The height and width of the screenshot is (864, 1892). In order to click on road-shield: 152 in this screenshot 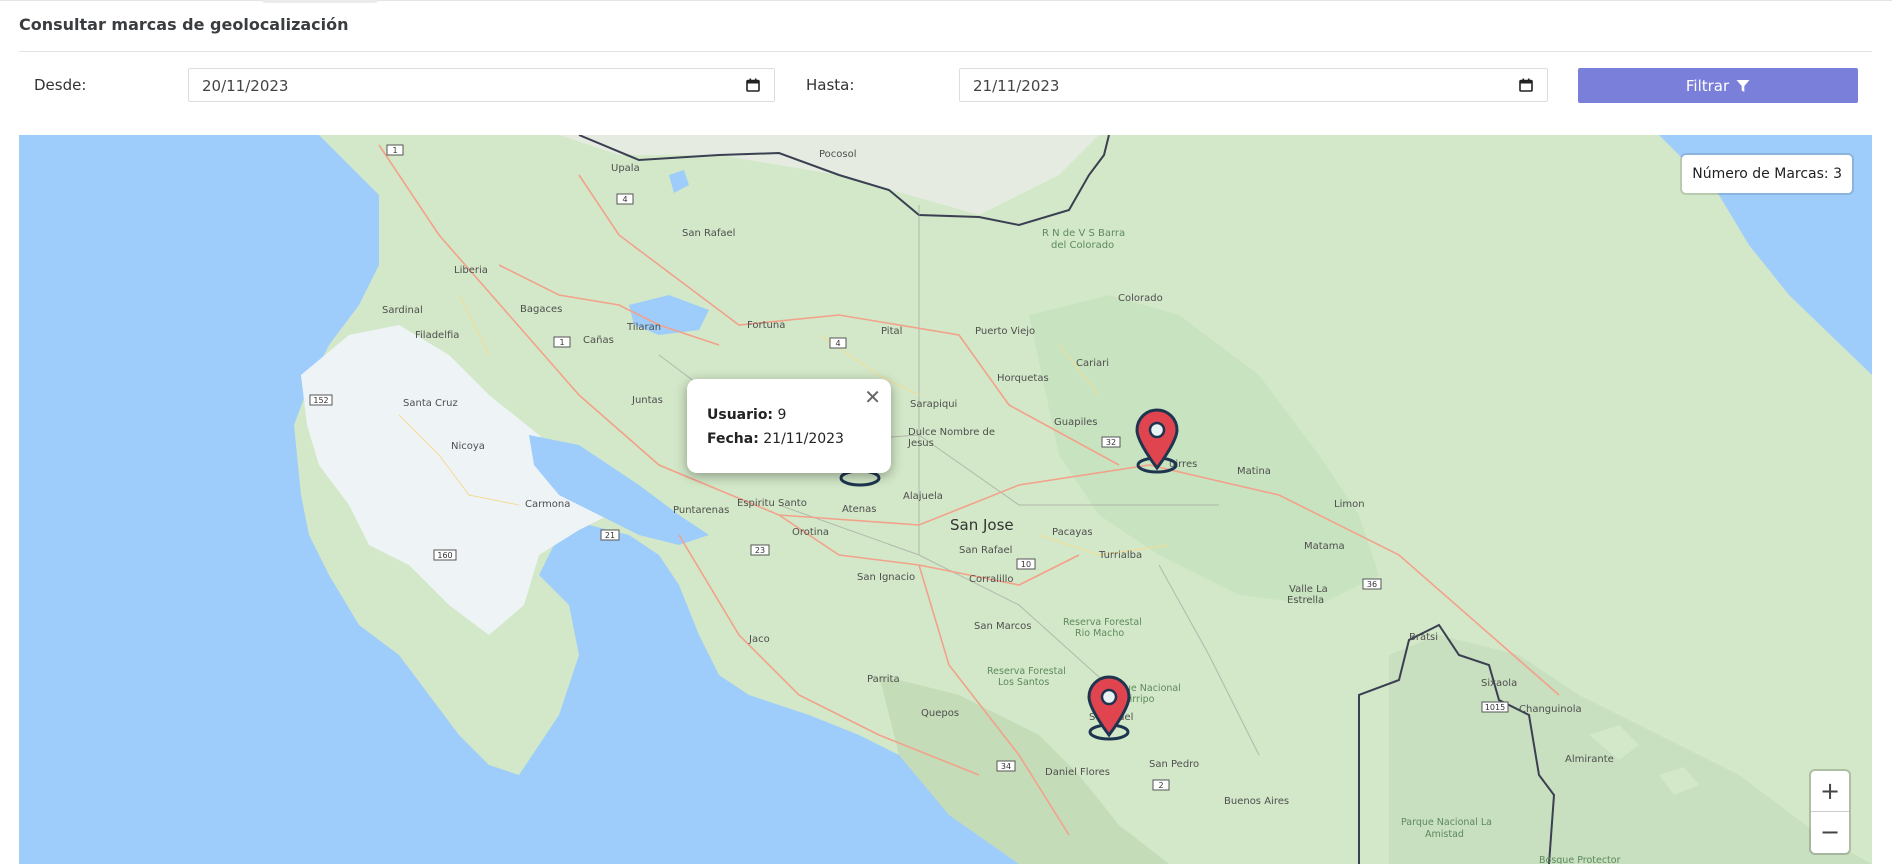, I will do `click(321, 400)`.